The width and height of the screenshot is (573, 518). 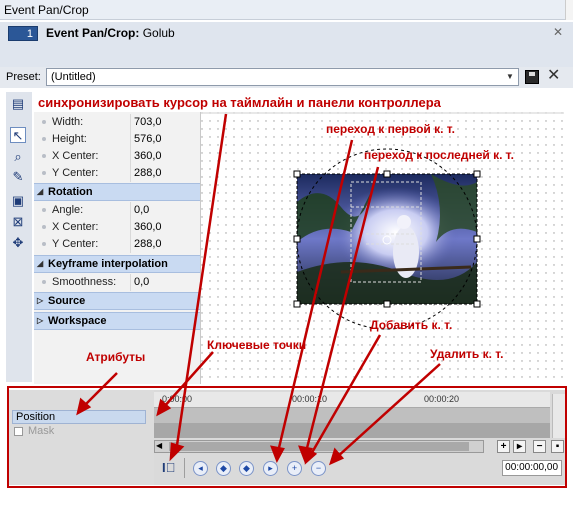 What do you see at coordinates (117, 244) in the screenshot?
I see `prop-row-rot-y-center: Y Center: 288,0` at bounding box center [117, 244].